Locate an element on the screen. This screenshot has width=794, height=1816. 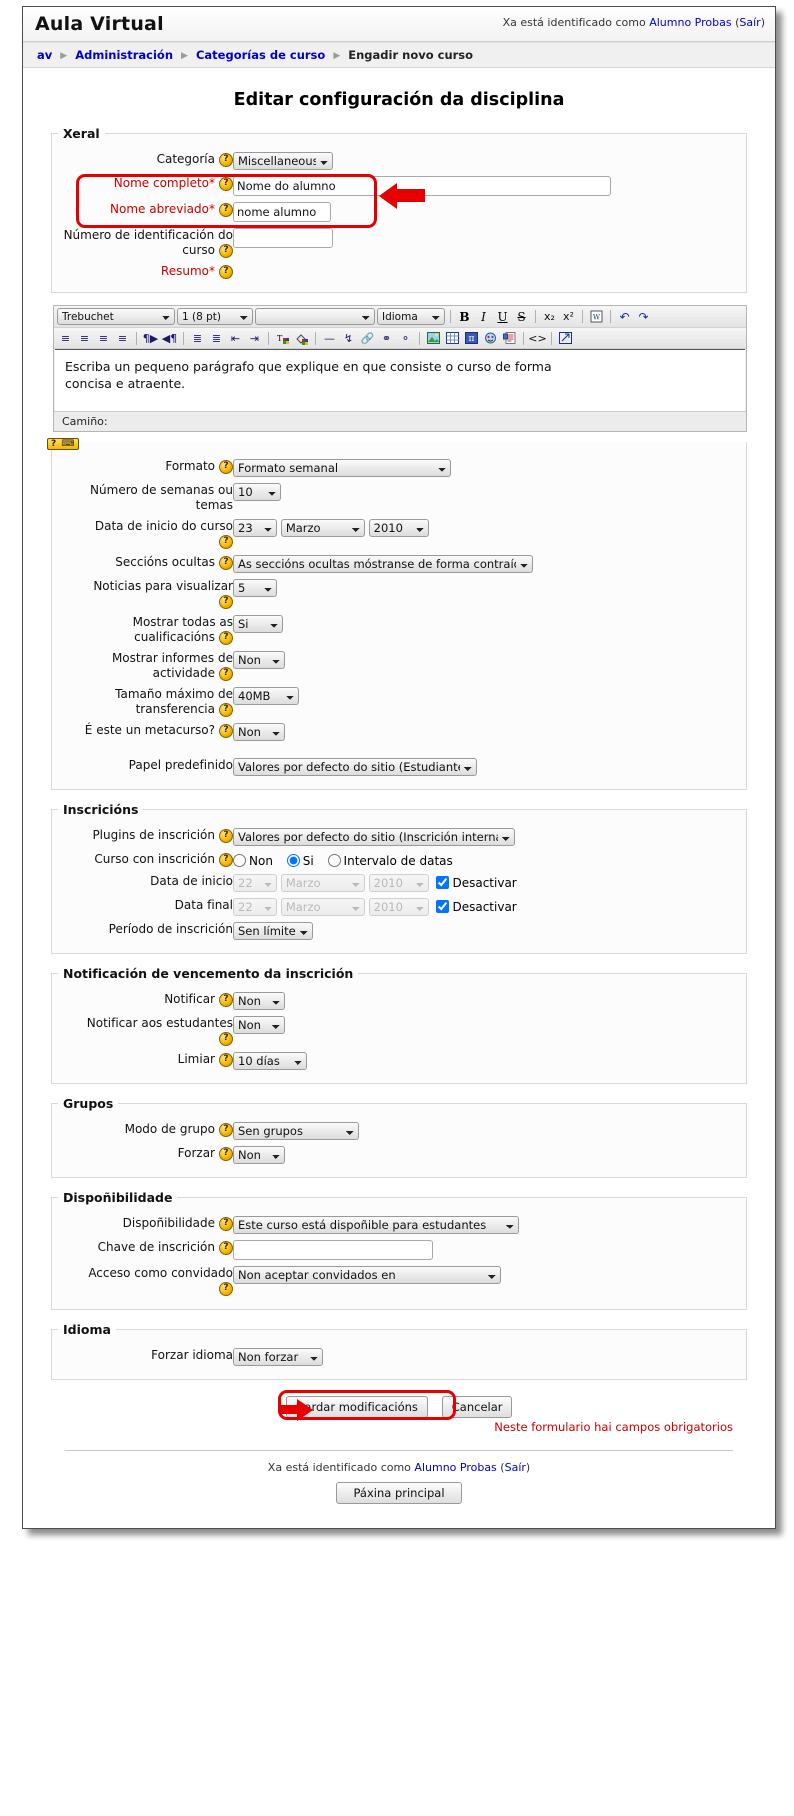
unordered-list-icon: ≣ is located at coordinates (216, 338).